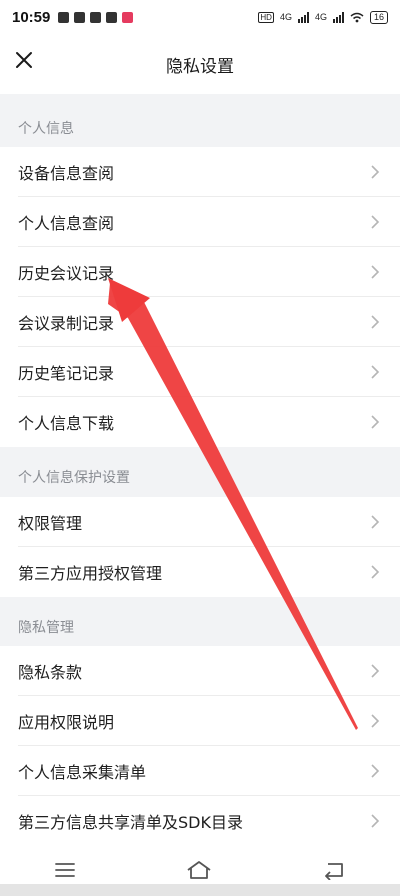 This screenshot has height=896, width=400. I want to click on bottom-strip, so click(200, 890).